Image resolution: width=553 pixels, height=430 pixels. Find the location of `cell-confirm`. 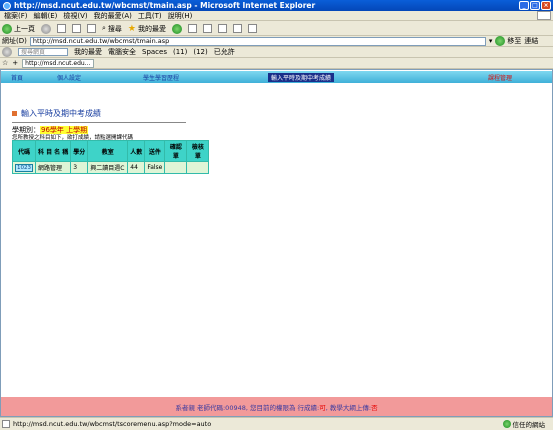

cell-confirm is located at coordinates (176, 167).